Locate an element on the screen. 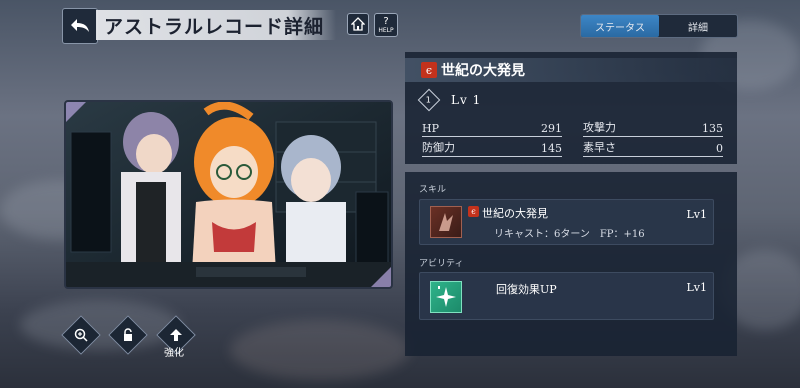  tab-bar: ステータス 詳細 is located at coordinates (659, 26).